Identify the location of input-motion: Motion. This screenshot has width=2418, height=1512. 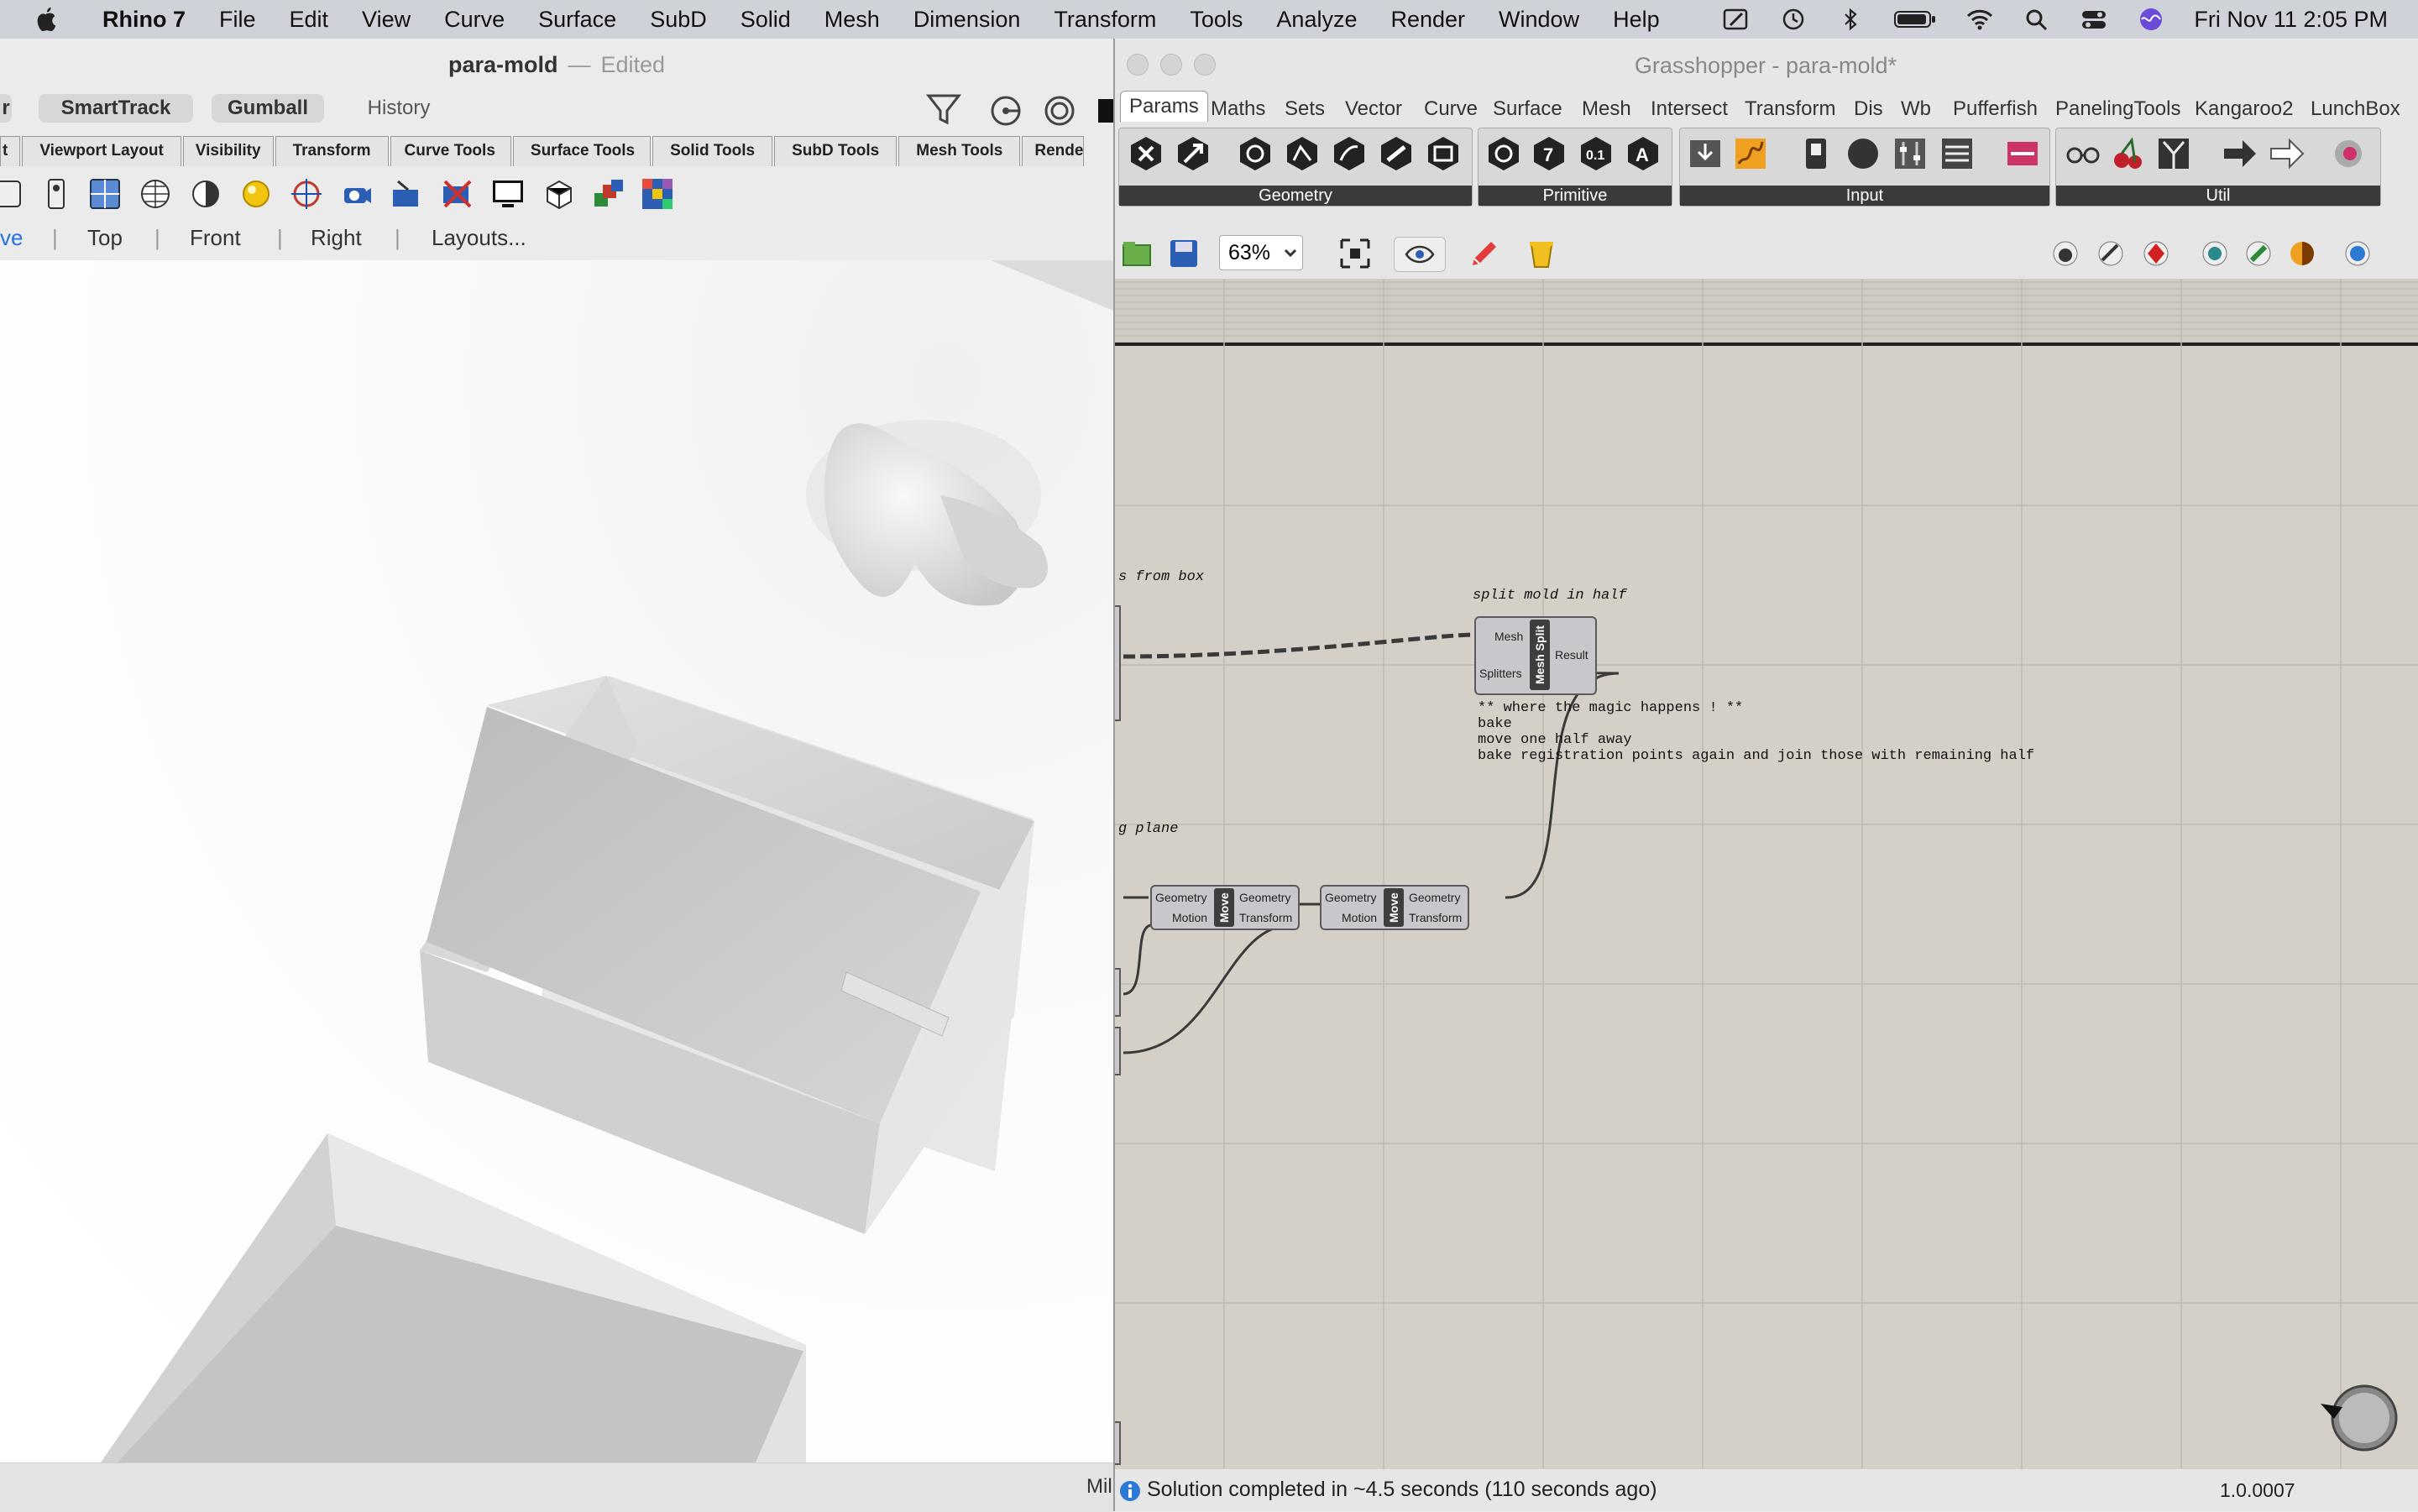
(1189, 917).